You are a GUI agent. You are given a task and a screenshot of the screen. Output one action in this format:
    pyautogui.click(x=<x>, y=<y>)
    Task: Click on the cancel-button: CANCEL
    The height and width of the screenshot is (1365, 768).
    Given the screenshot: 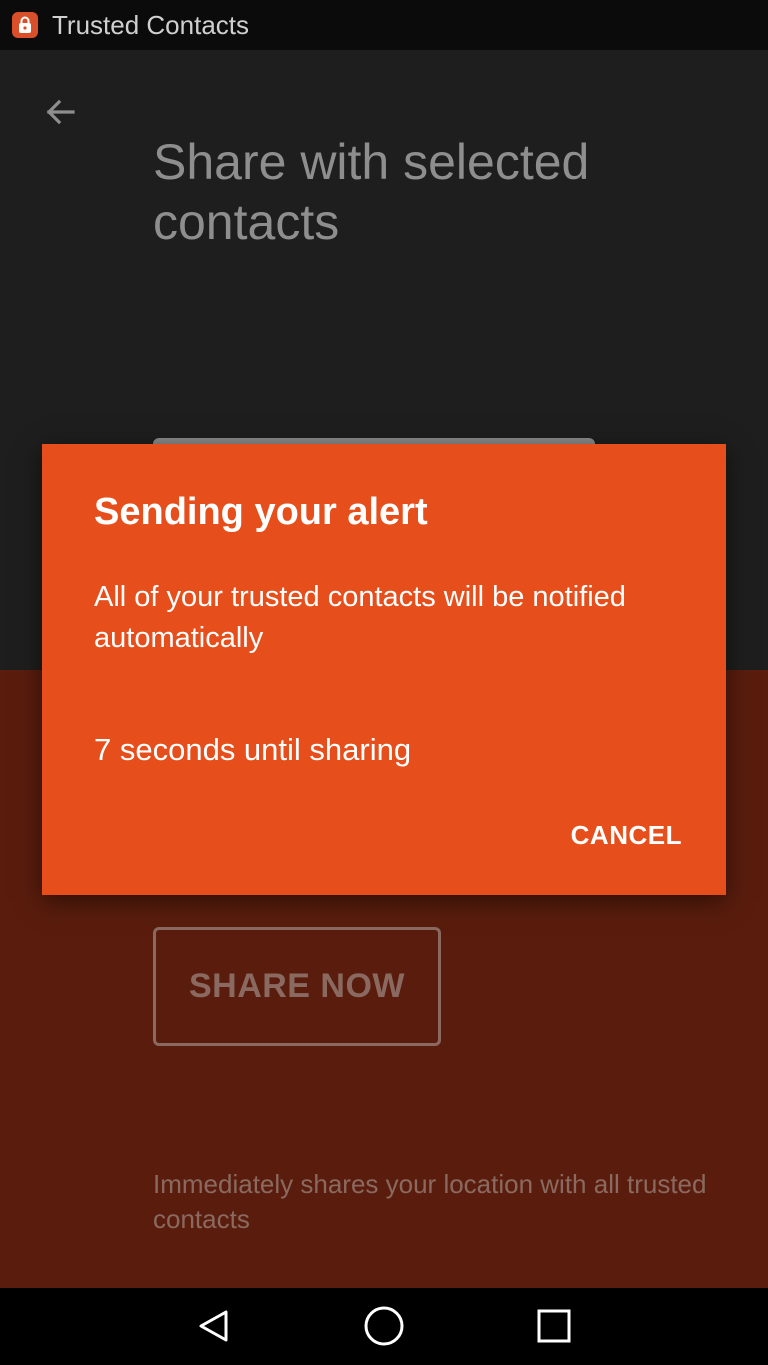 What is the action you would take?
    pyautogui.click(x=626, y=835)
    